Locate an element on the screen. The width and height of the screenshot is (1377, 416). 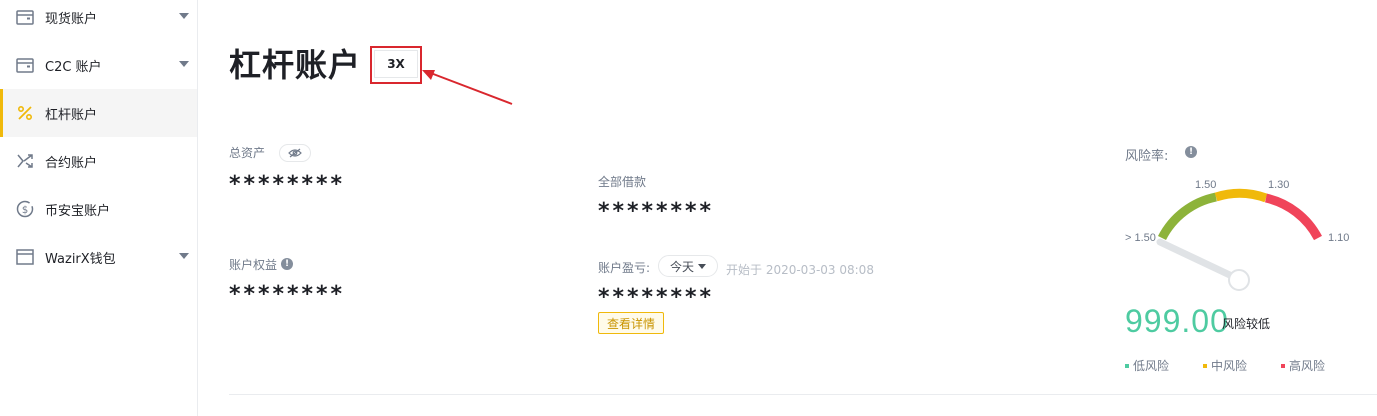
coin-icon: $ is located at coordinates (25, 209).